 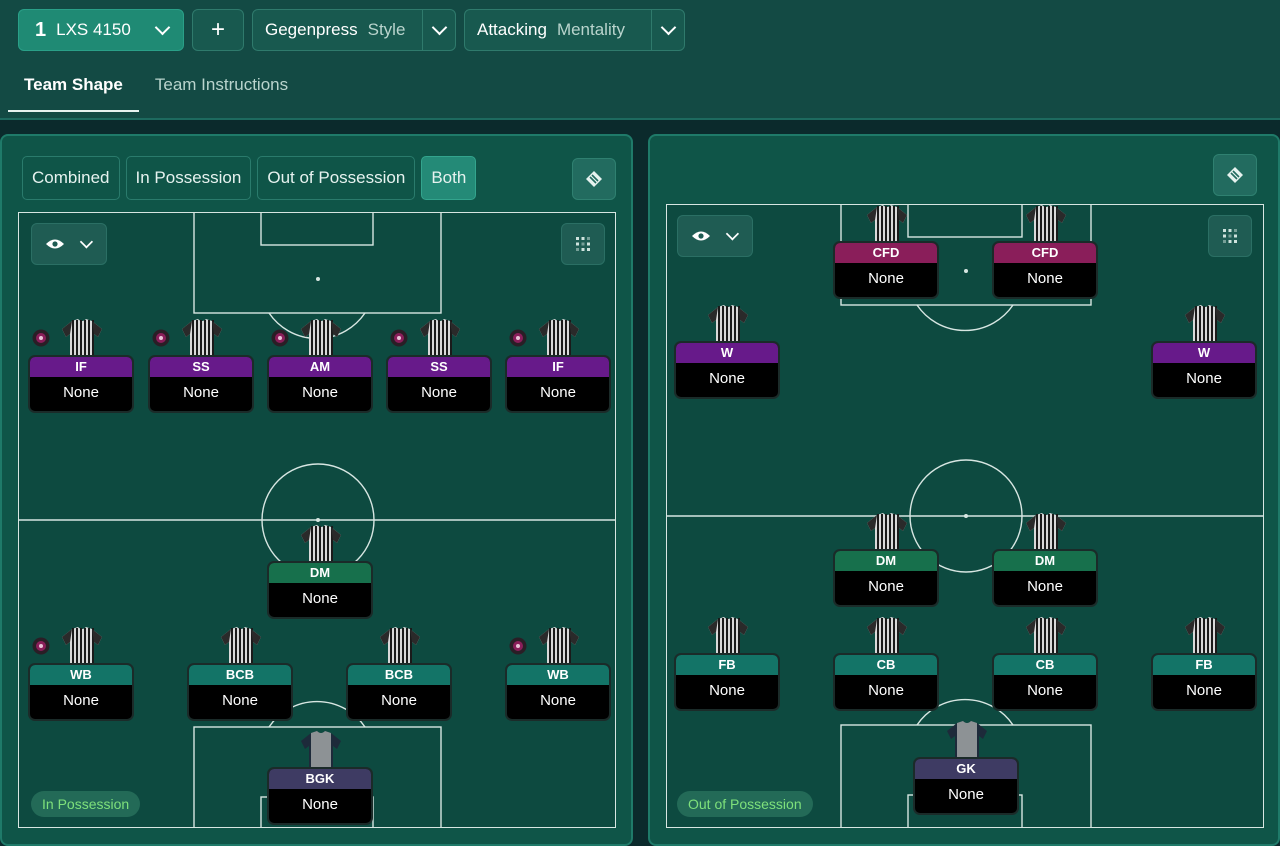 What do you see at coordinates (101, 30) in the screenshot?
I see `tactic-selector: 1 LXS 4150` at bounding box center [101, 30].